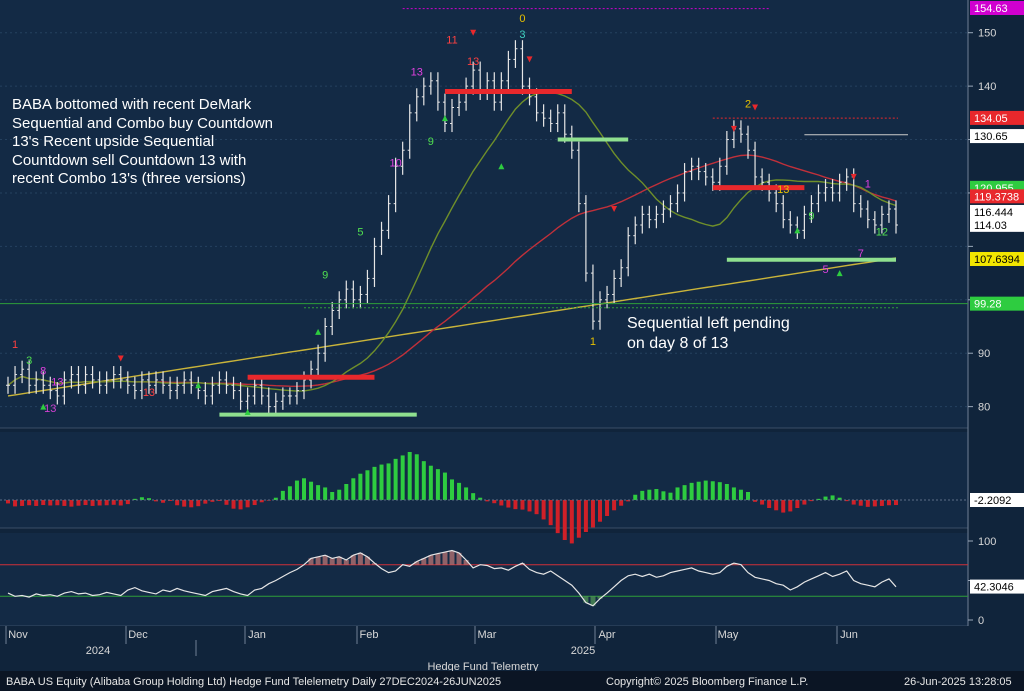 Image resolution: width=1024 pixels, height=691 pixels. Describe the element at coordinates (487, 635) in the screenshot. I see `month-label: Mar` at that location.